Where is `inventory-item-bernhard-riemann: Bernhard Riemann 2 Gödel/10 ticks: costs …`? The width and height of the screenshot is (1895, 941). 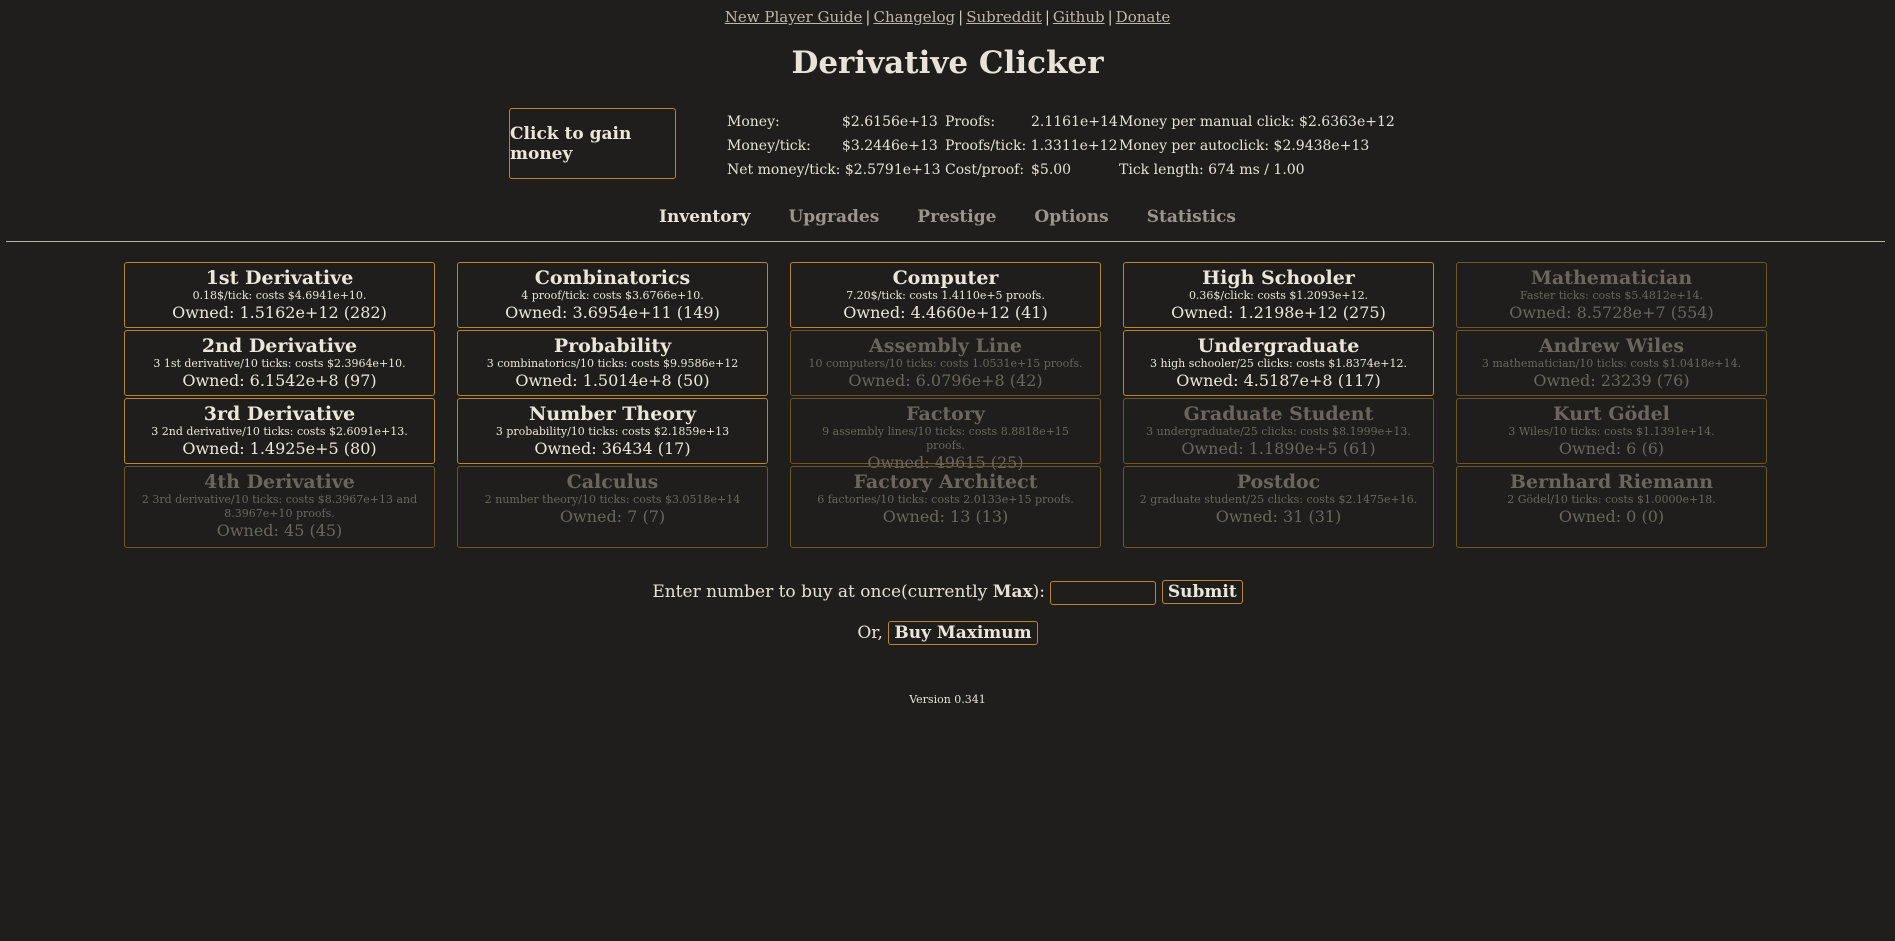
inventory-item-bernhard-riemann: Bernhard Riemann 2 Gödel/10 ticks: costs … is located at coordinates (1611, 507).